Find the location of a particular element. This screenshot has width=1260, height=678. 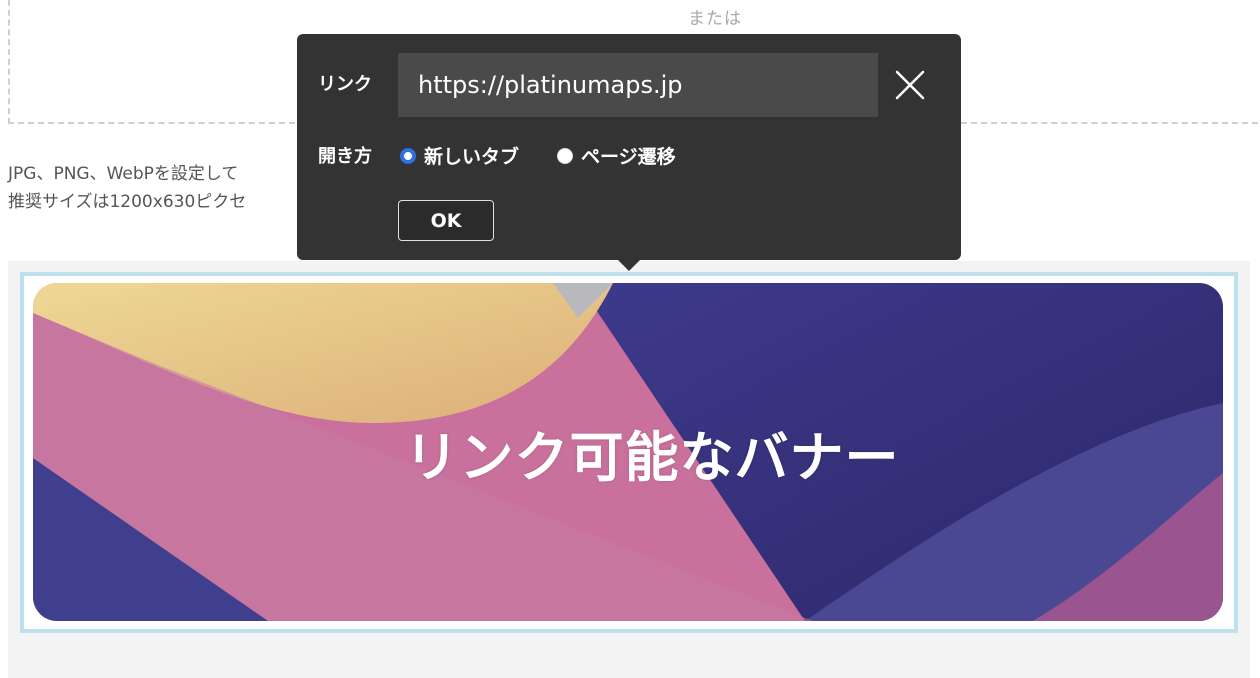

radio-page-transition: ページ遷移 is located at coordinates (616, 155).